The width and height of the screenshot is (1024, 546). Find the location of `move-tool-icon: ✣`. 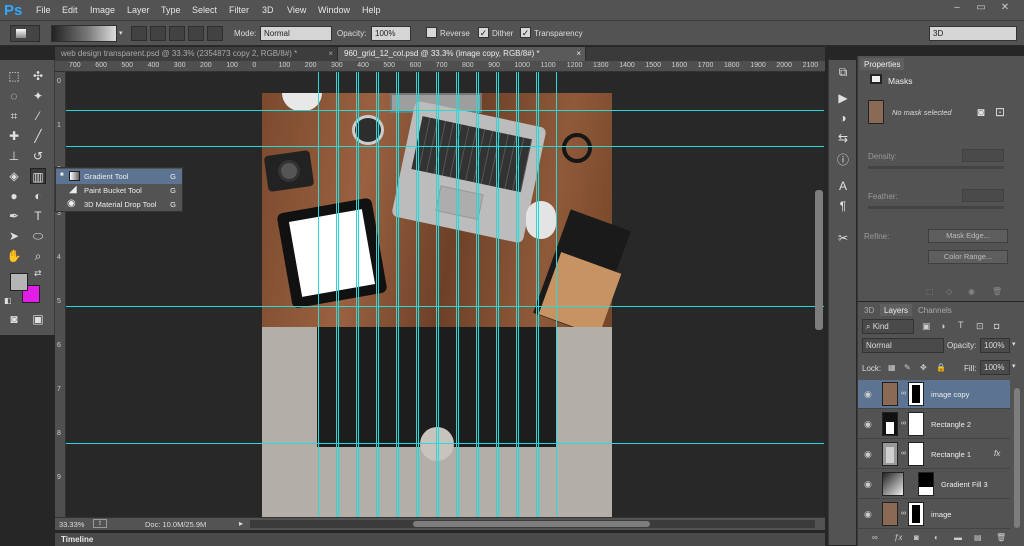

move-tool-icon: ✣ is located at coordinates (38, 76).